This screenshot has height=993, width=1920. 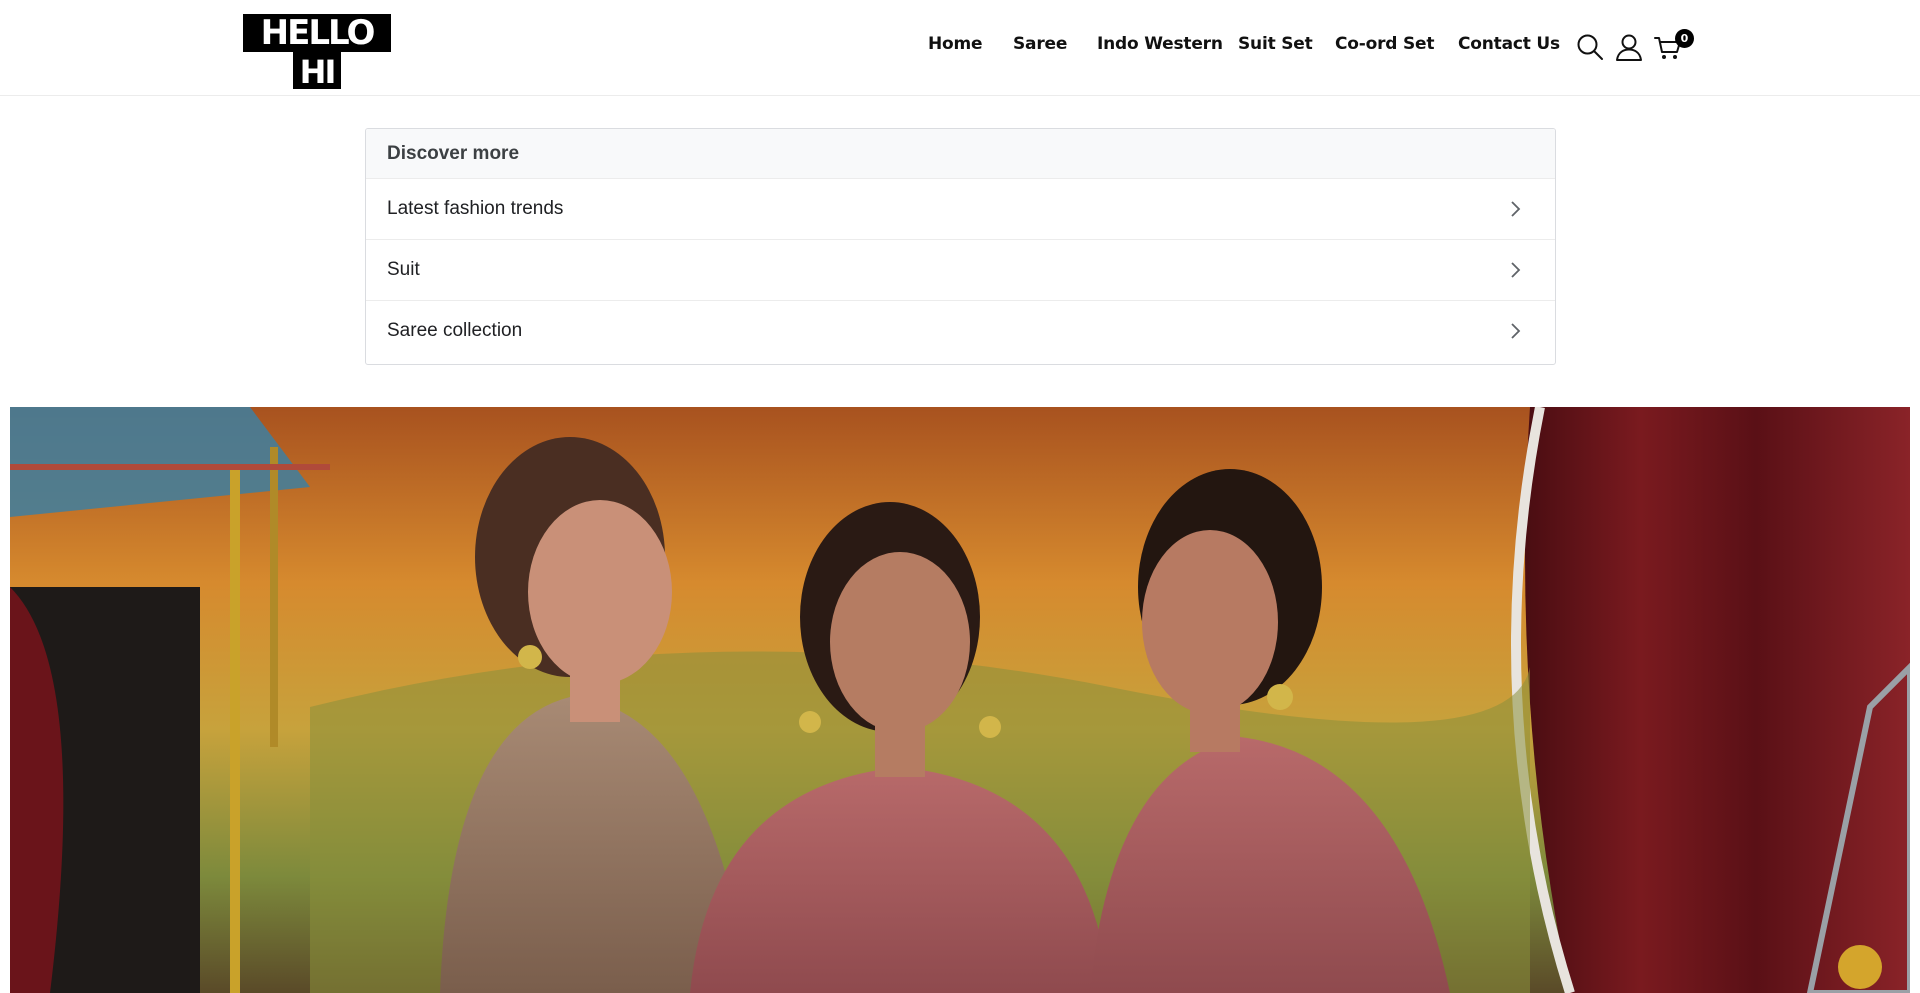 What do you see at coordinates (475, 208) in the screenshot?
I see `discover-item-label: Latest fashion trends` at bounding box center [475, 208].